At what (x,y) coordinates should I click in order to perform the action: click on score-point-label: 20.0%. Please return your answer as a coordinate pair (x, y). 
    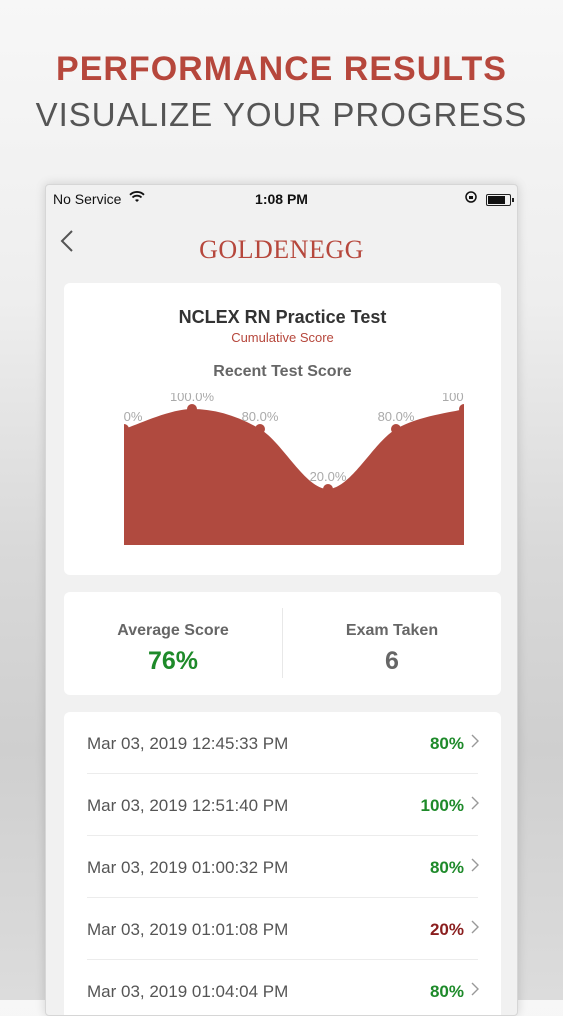
    Looking at the image, I should click on (328, 476).